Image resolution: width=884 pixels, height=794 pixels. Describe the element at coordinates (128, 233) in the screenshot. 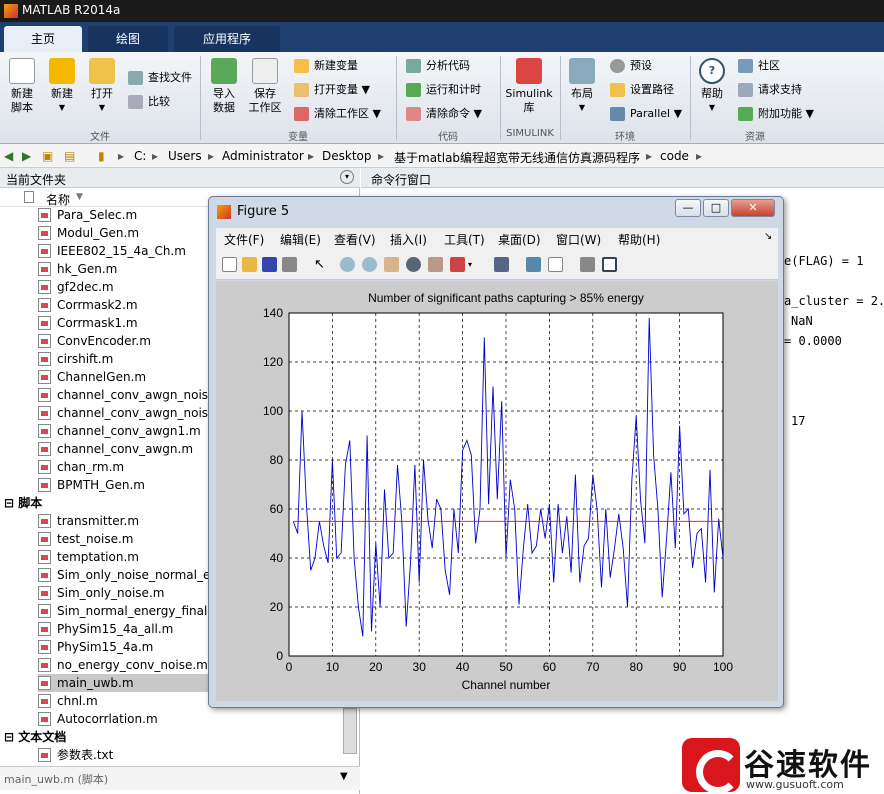

I see `file-list-item: Modul_Gen.m` at that location.